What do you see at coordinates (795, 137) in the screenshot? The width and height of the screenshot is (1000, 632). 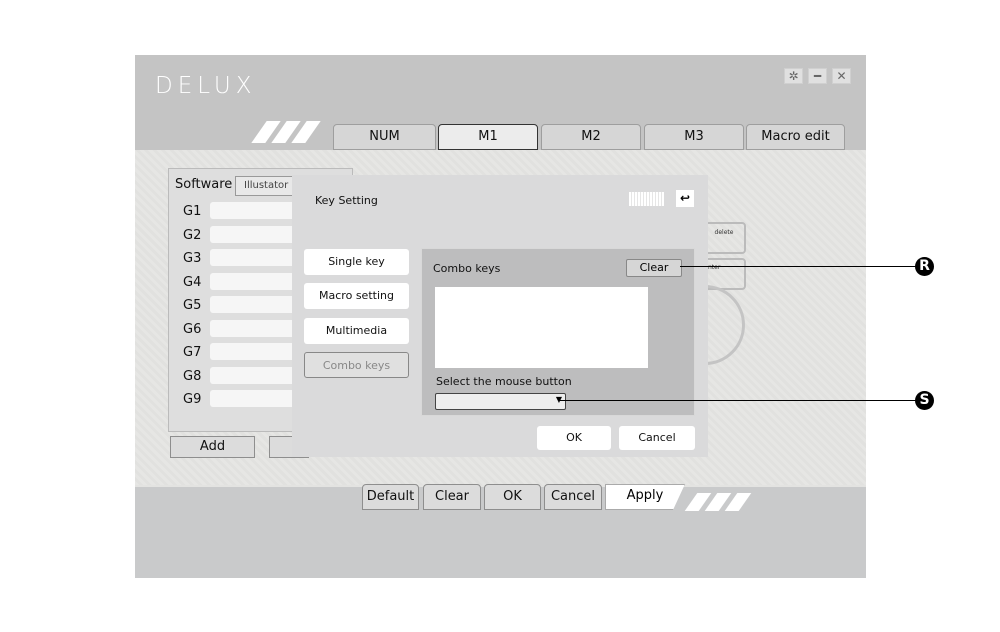 I see `tab-macro-edit: Macro edit` at bounding box center [795, 137].